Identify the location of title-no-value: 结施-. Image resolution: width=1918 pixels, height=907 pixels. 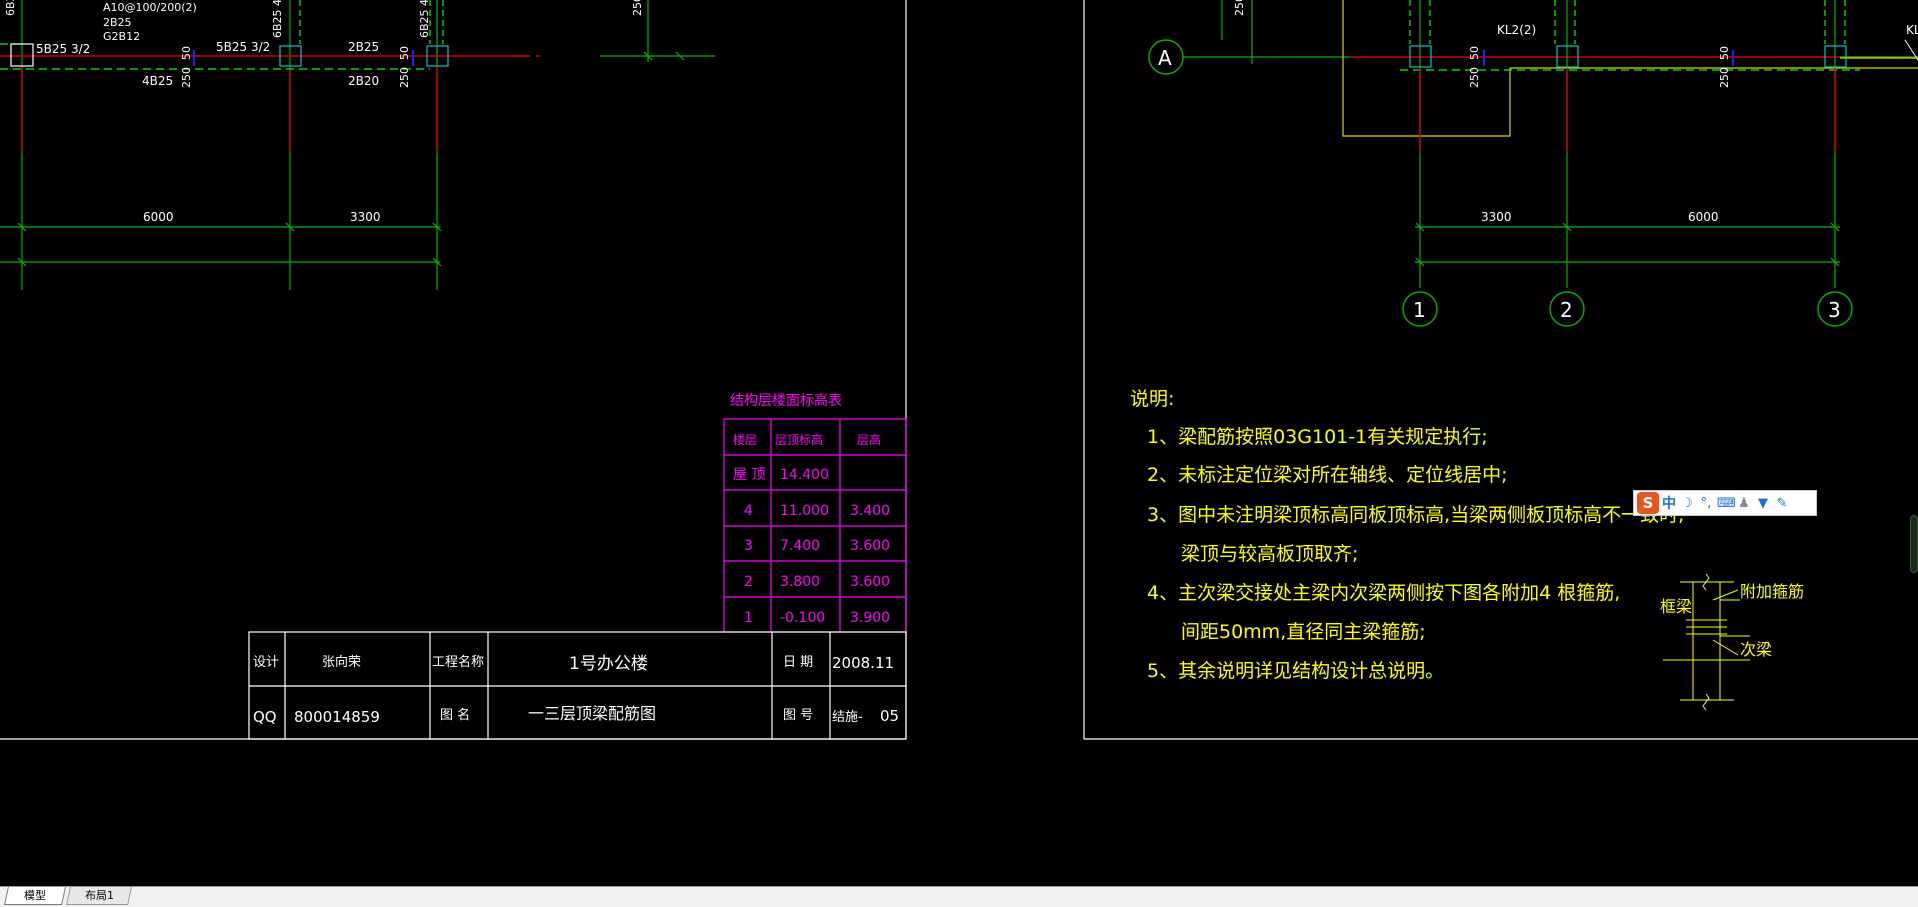
(847, 717).